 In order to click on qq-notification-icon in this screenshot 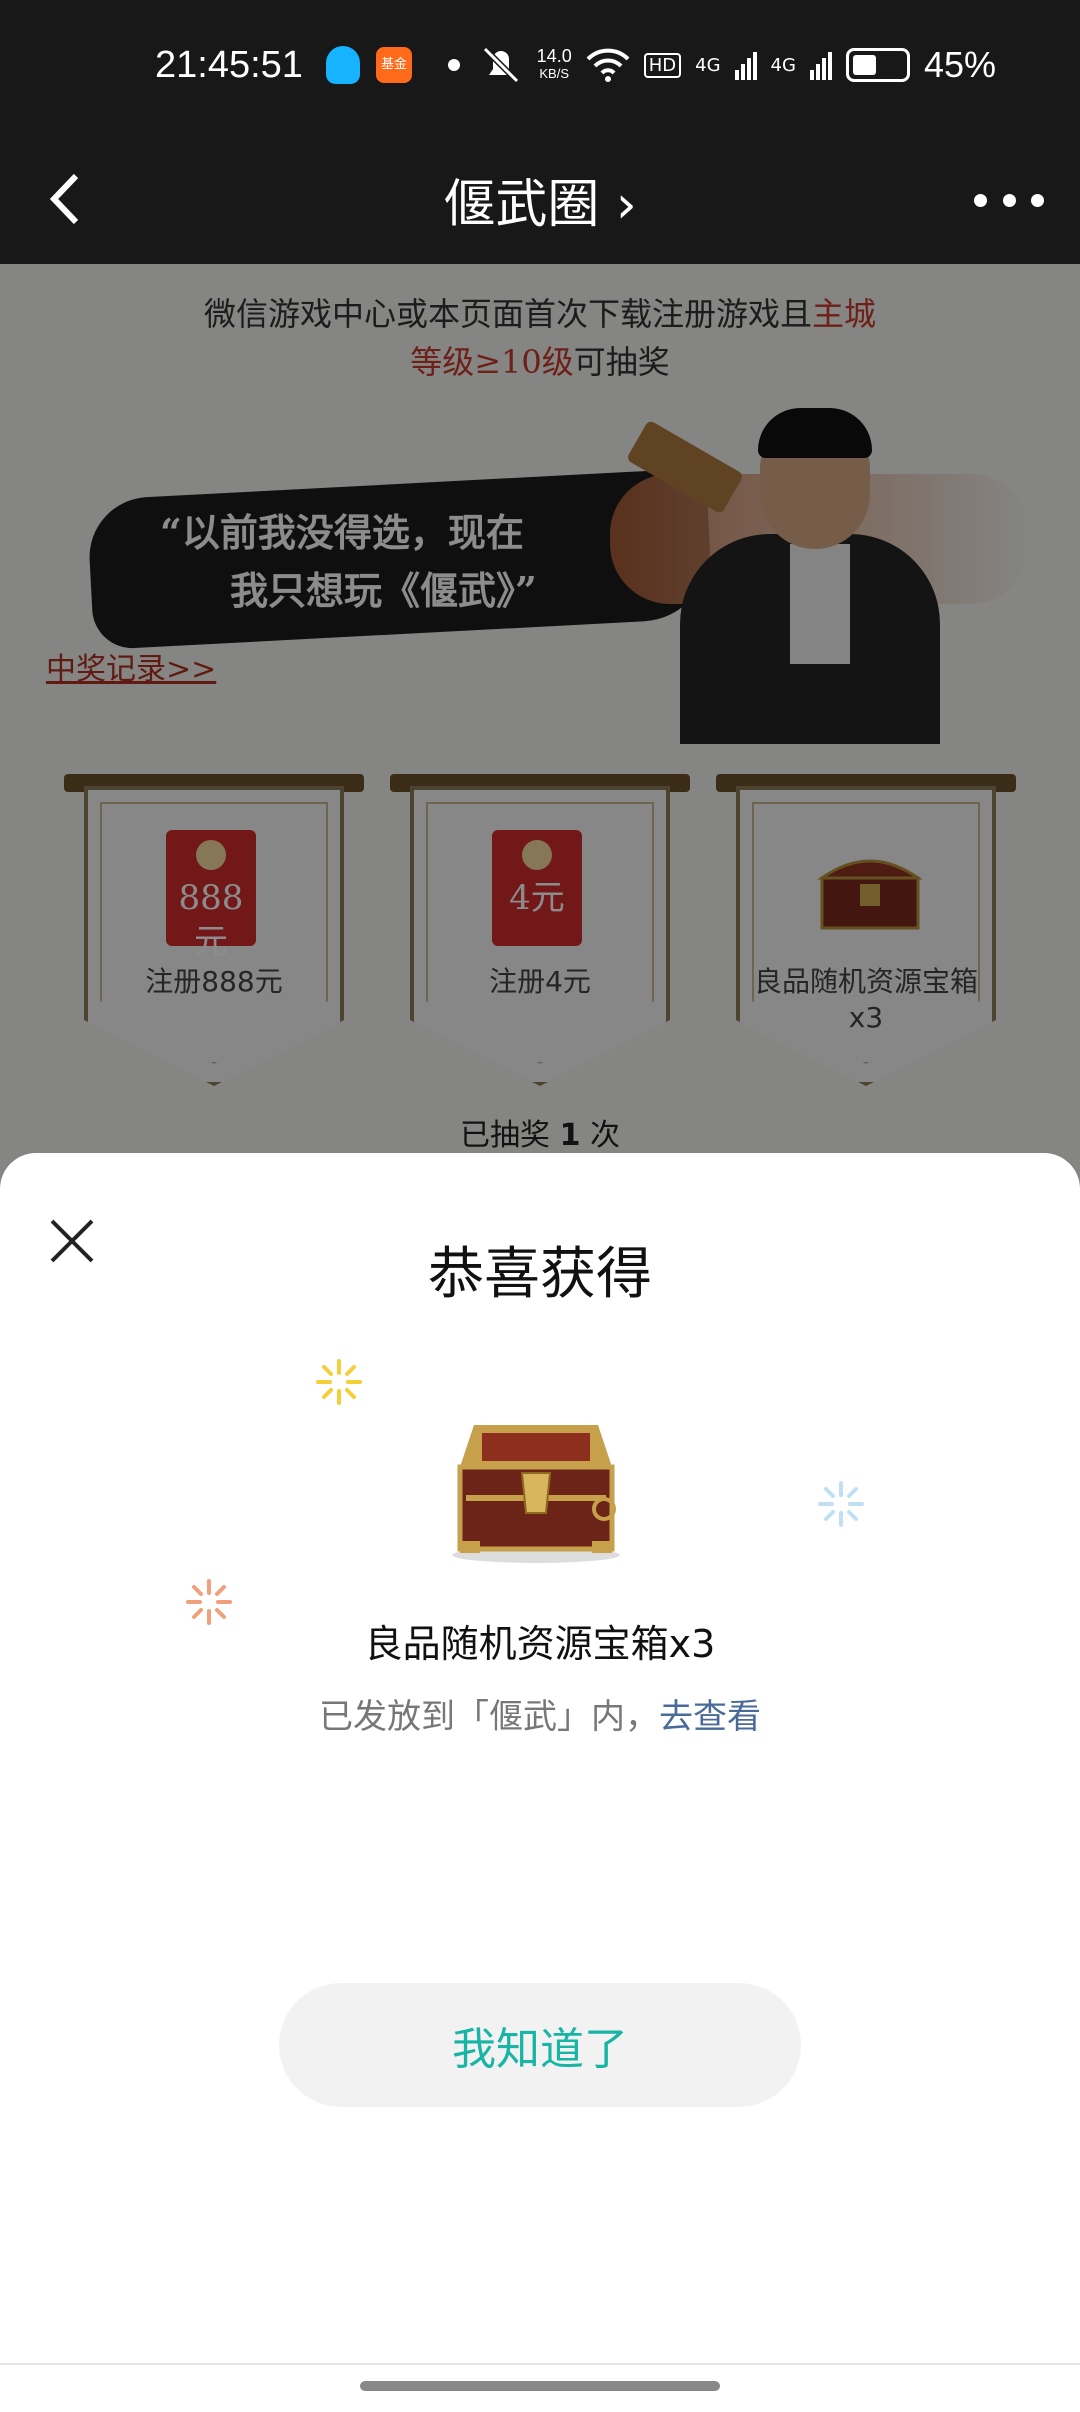, I will do `click(343, 65)`.